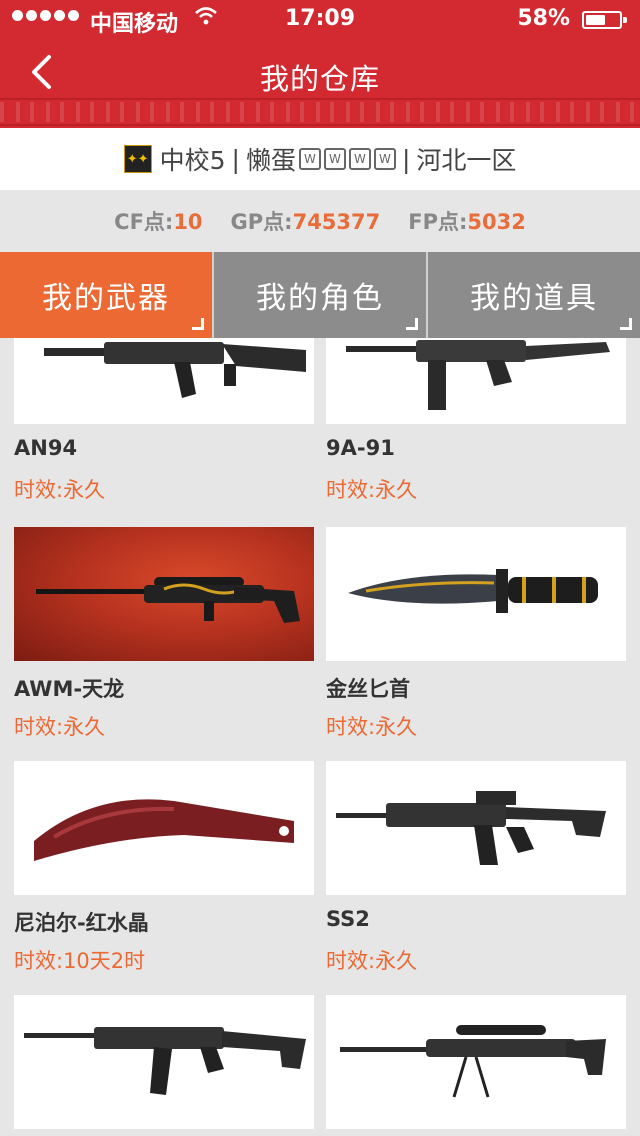 This screenshot has width=640, height=1136. I want to click on tab-label: 我的道具, so click(534, 298).